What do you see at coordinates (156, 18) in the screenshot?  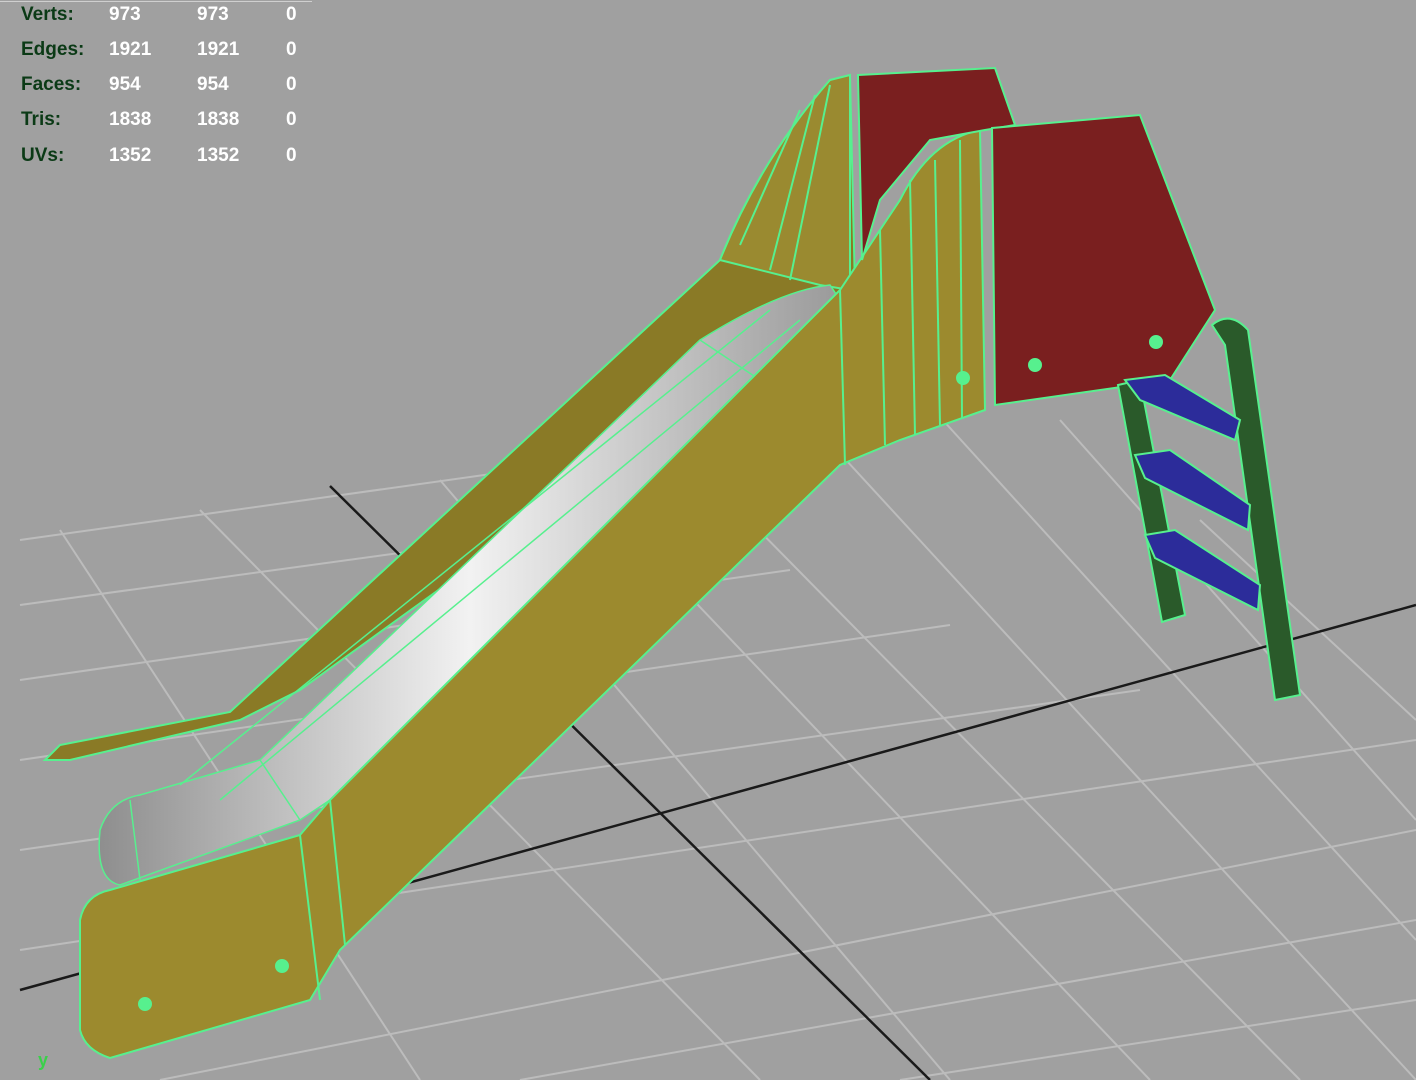 I see `hud-row-verts: Verts: 973 973 0` at bounding box center [156, 18].